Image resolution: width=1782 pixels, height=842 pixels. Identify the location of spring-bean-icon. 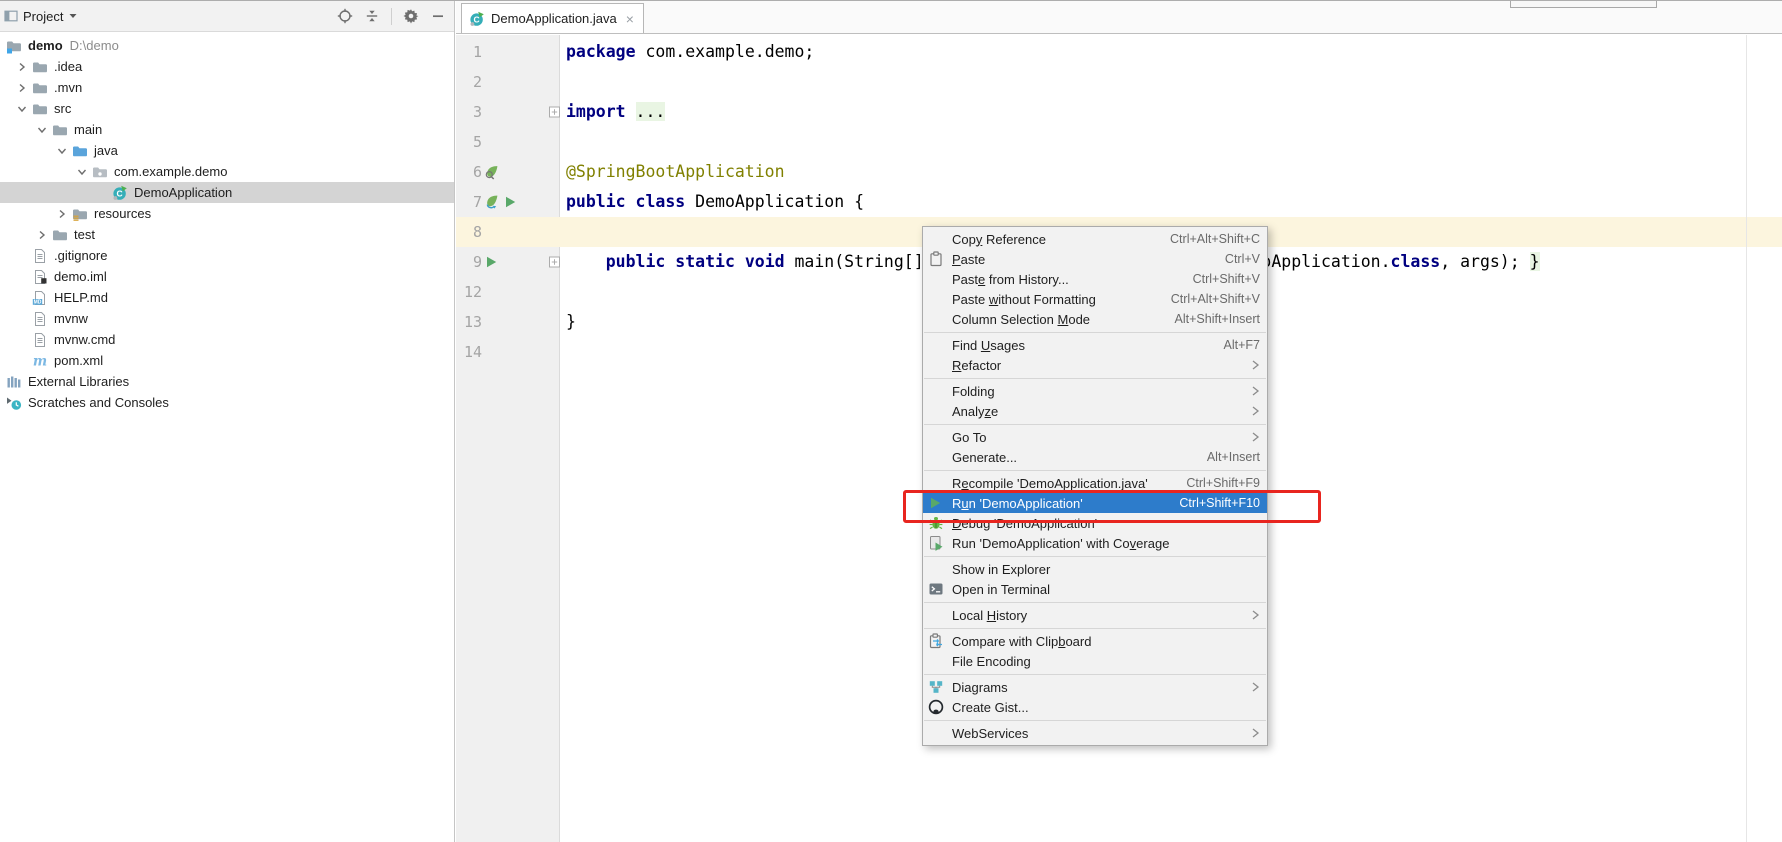
(492, 172).